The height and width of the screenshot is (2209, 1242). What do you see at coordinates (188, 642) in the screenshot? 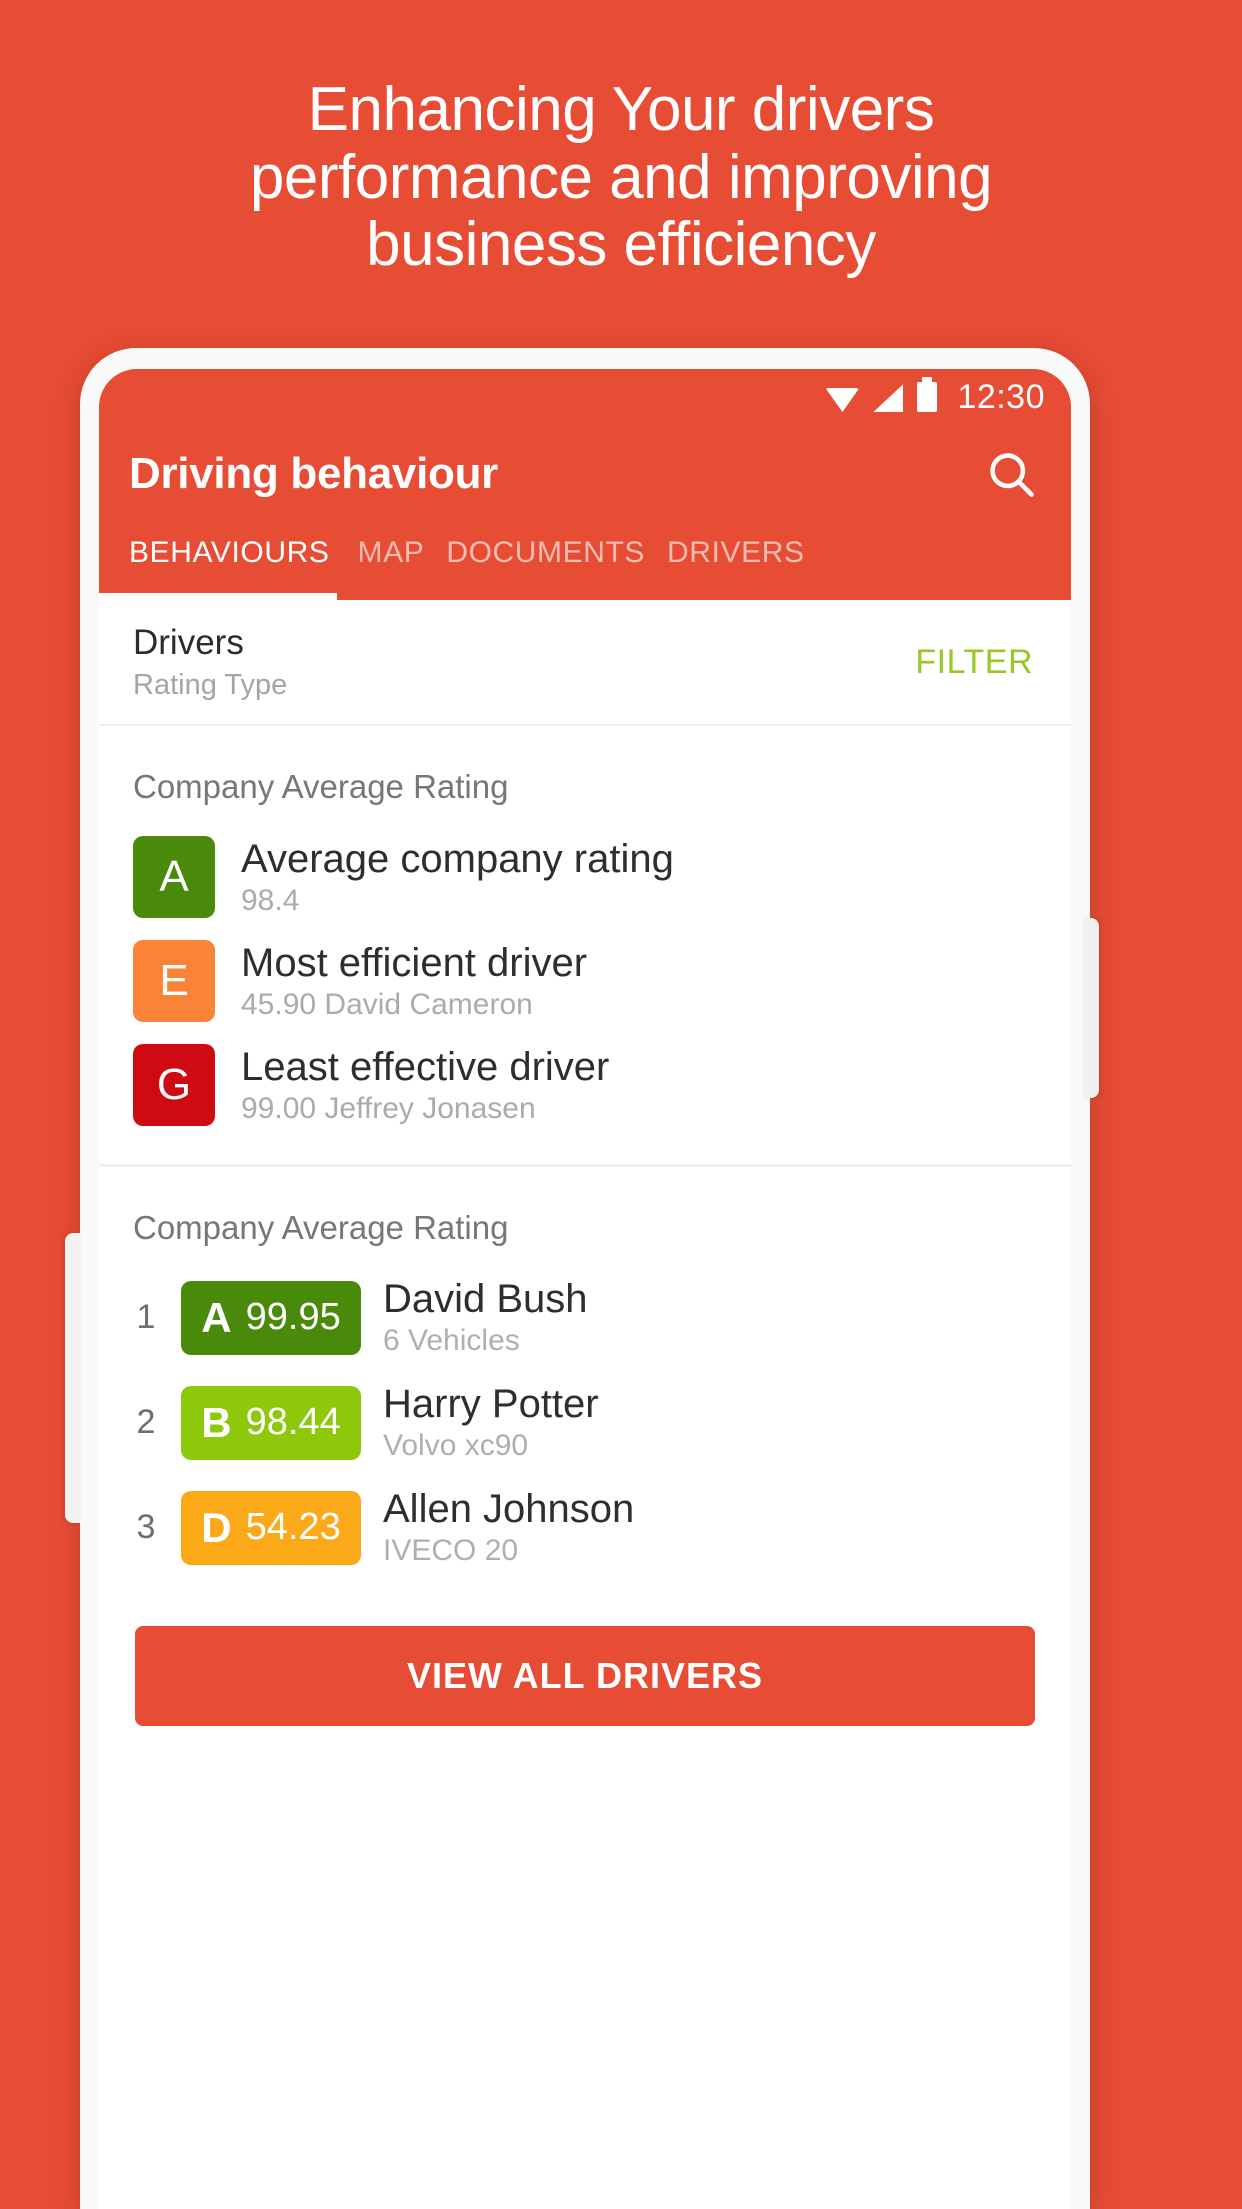
I see `filter-title: Drivers` at bounding box center [188, 642].